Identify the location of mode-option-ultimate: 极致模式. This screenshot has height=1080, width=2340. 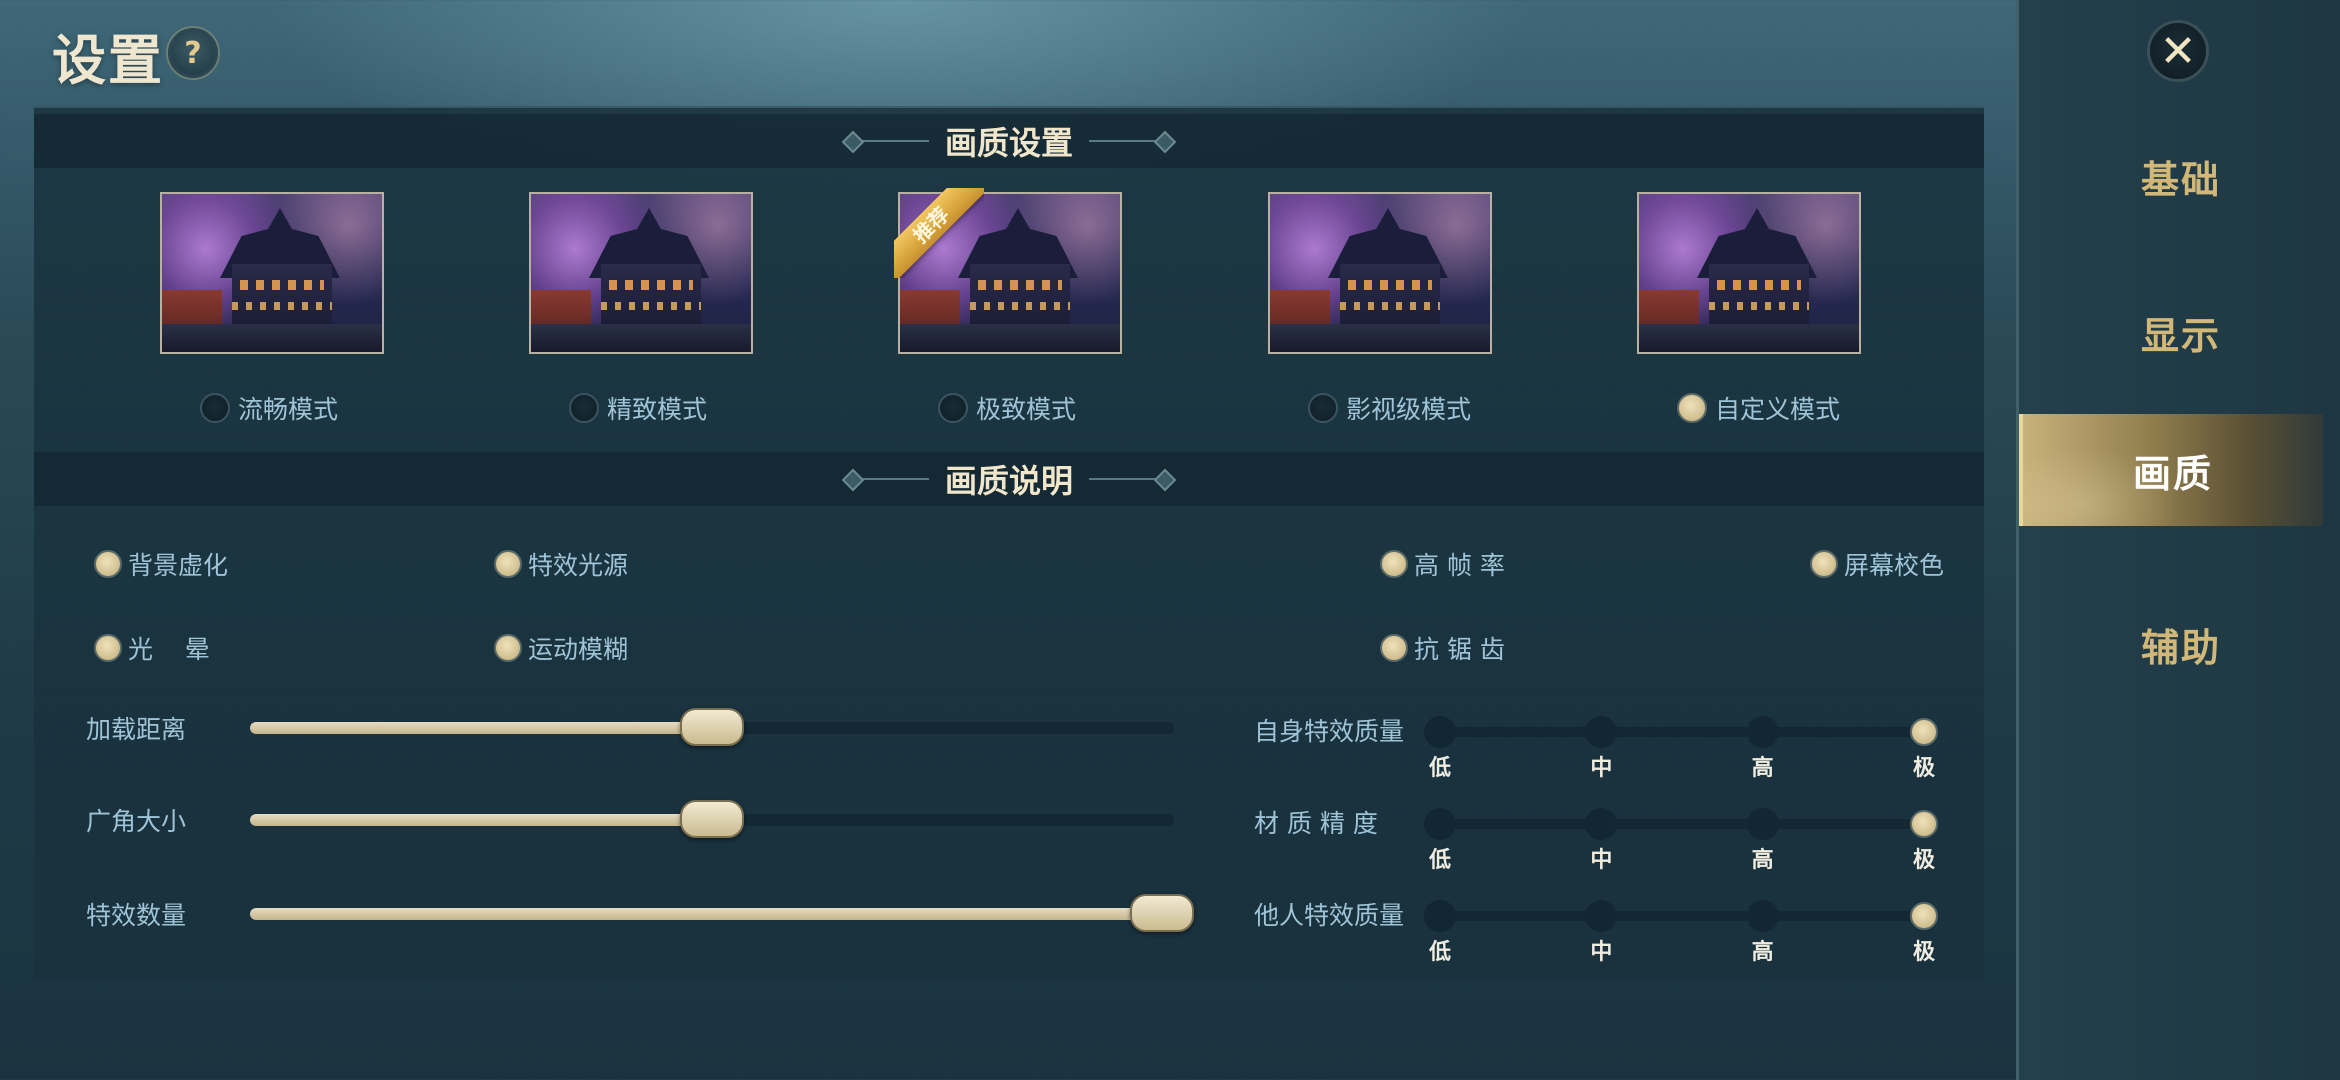
(1068, 408).